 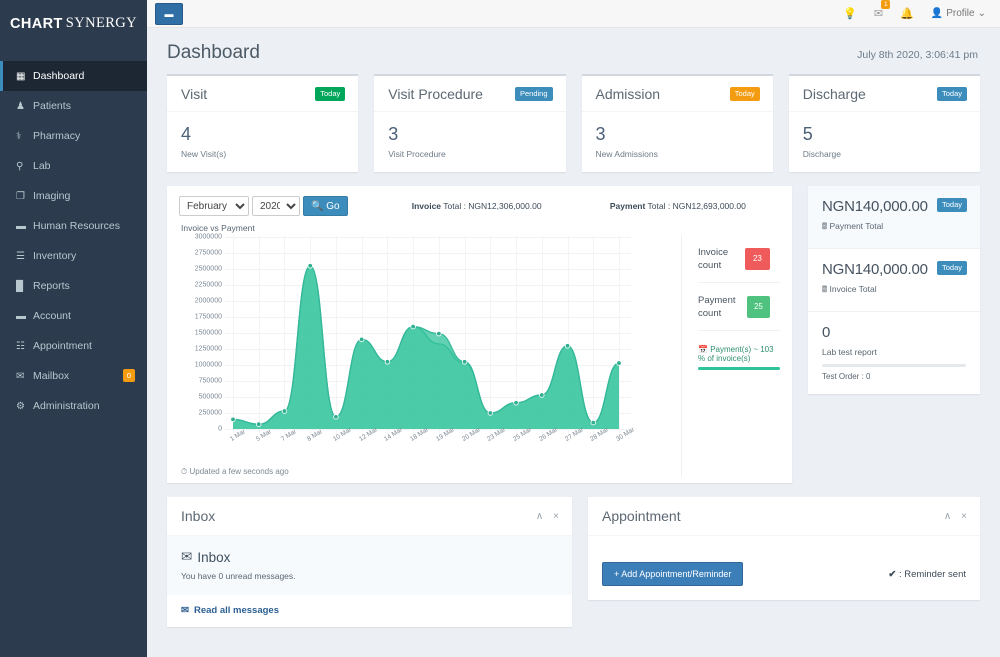 I want to click on stat-card-title: Admission, so click(x=628, y=94).